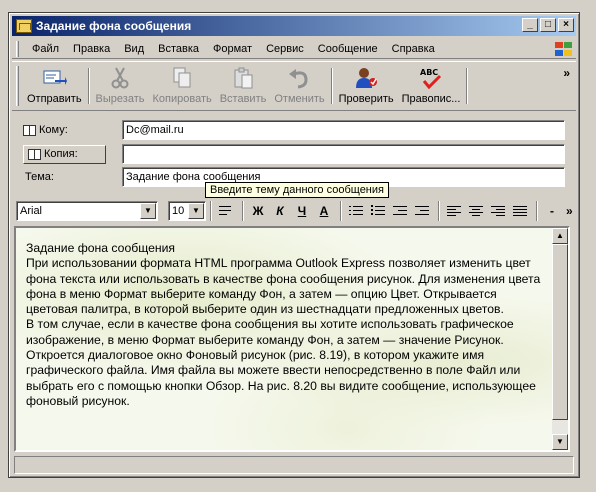 The width and height of the screenshot is (596, 492). I want to click on scroll-up-icon: ▲, so click(560, 236).